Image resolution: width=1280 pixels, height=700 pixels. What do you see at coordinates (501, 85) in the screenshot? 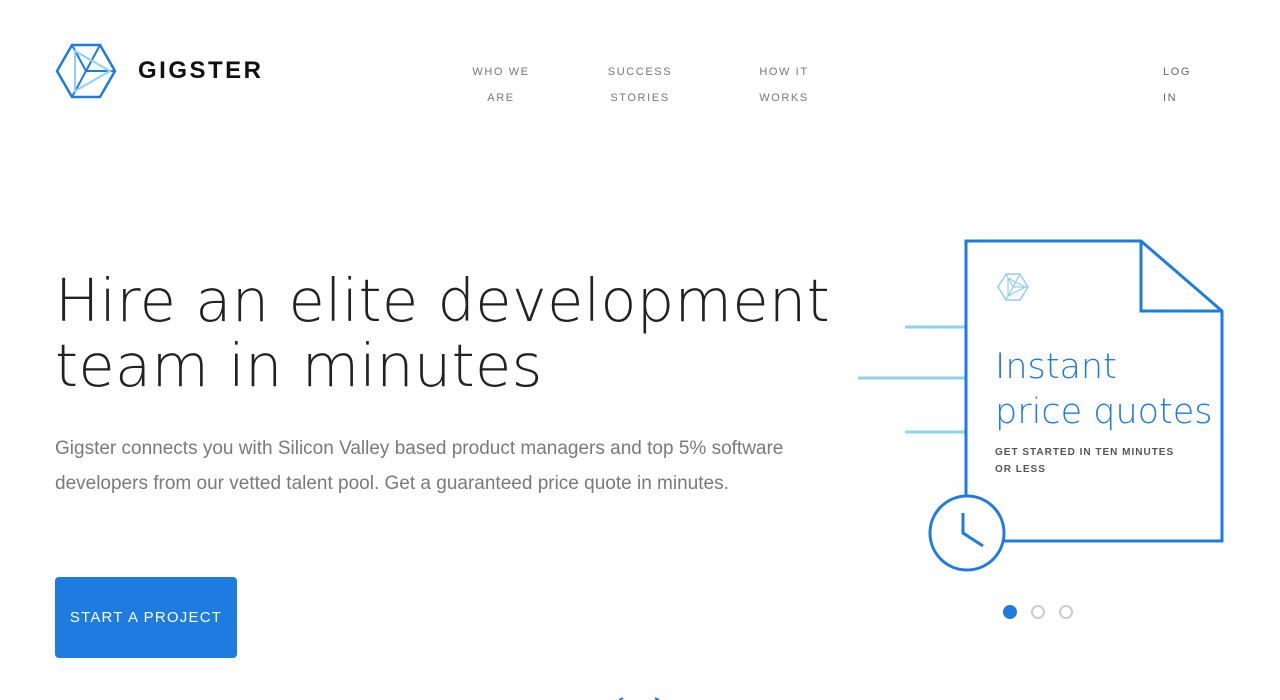
I see `nav-who-we-are: WHO WE ARE` at bounding box center [501, 85].